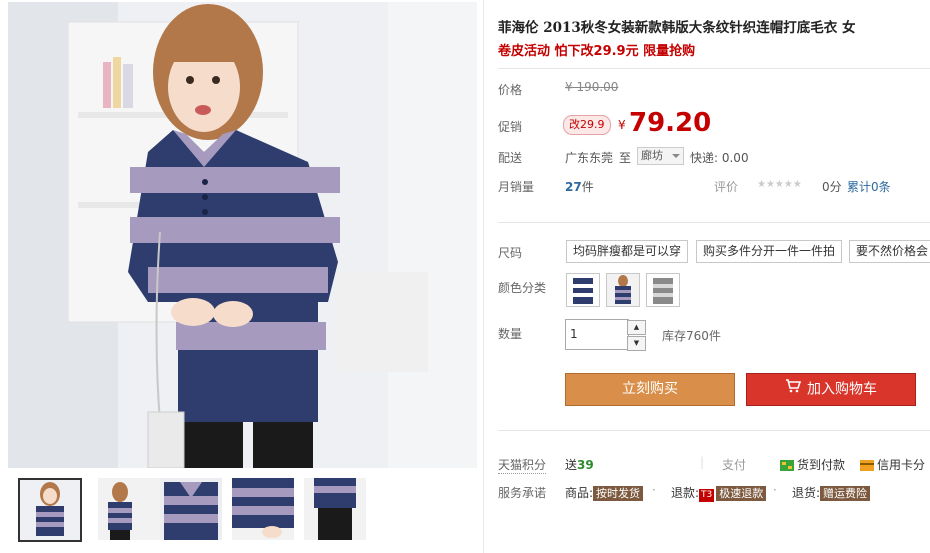 This screenshot has height=553, width=930. What do you see at coordinates (522, 288) in the screenshot?
I see `color-label: 颜色分类` at bounding box center [522, 288].